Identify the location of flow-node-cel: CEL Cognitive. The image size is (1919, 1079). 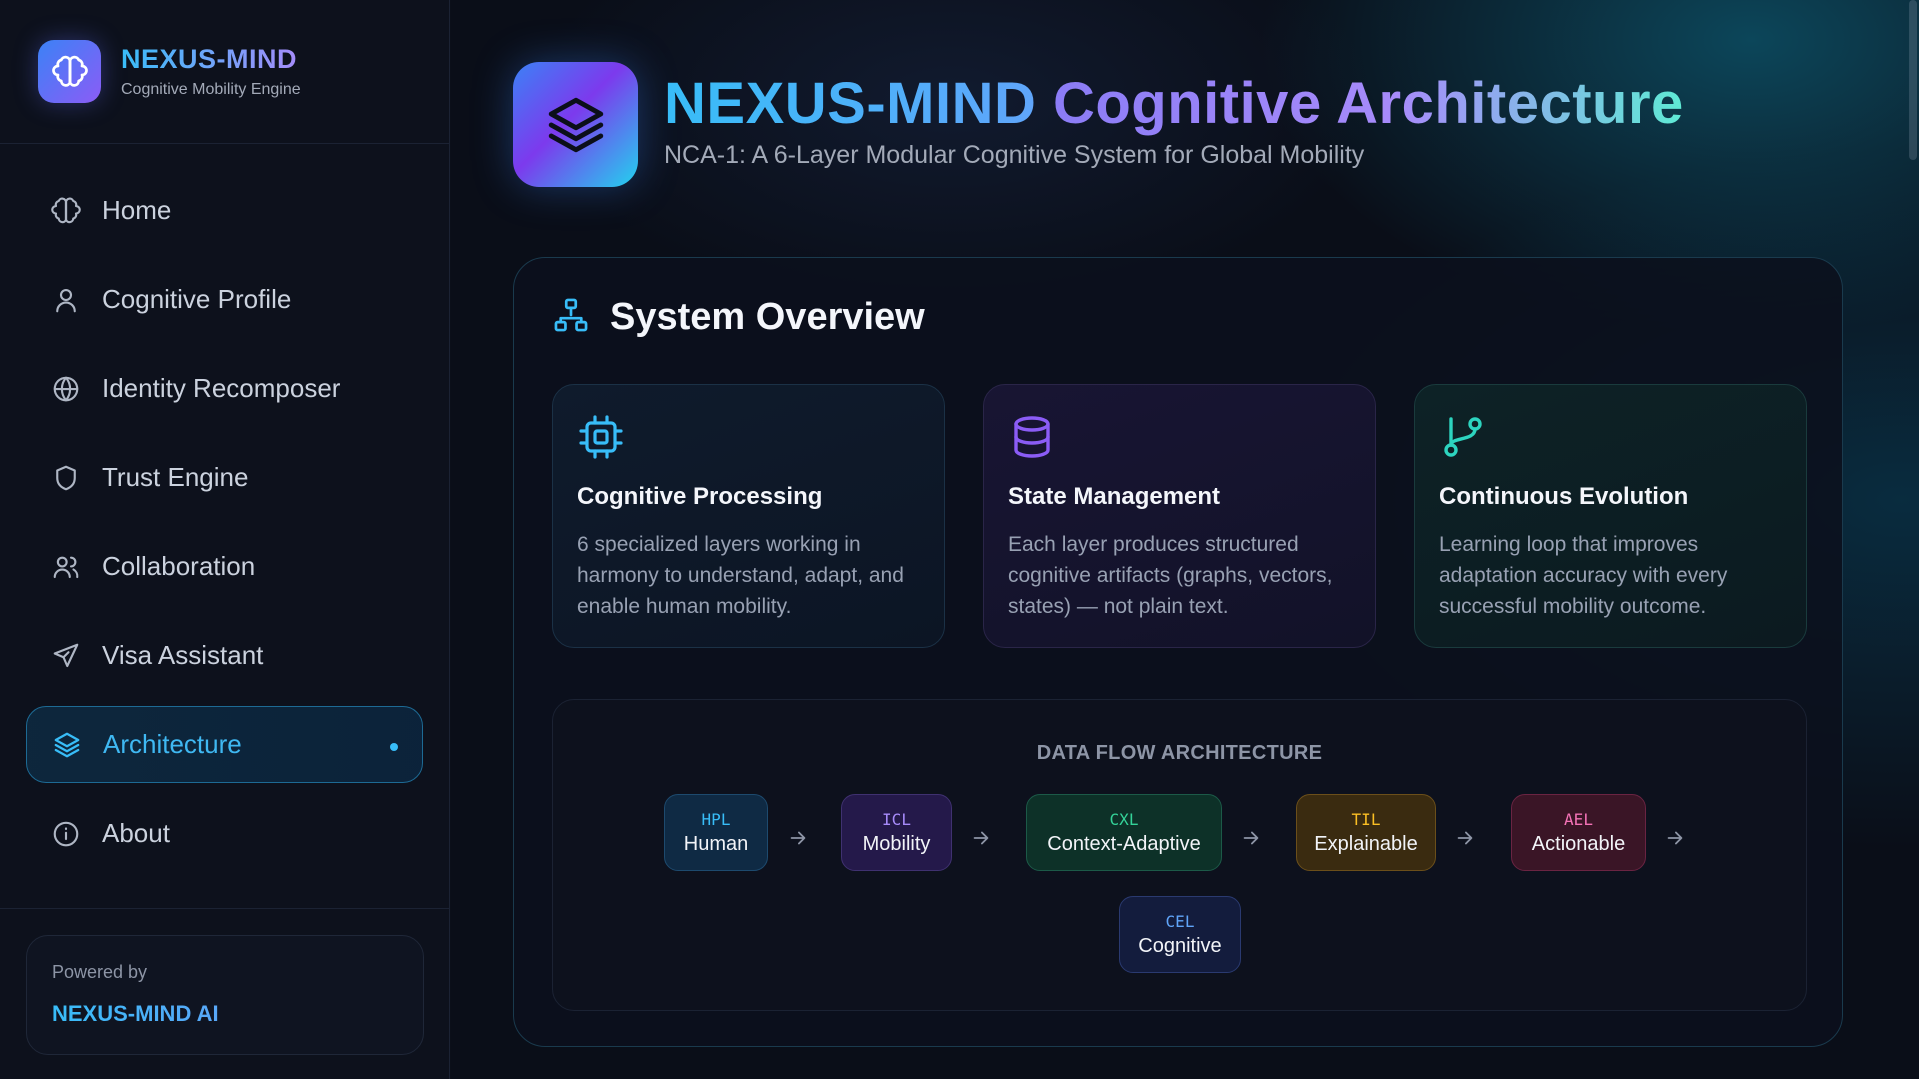
(1180, 934).